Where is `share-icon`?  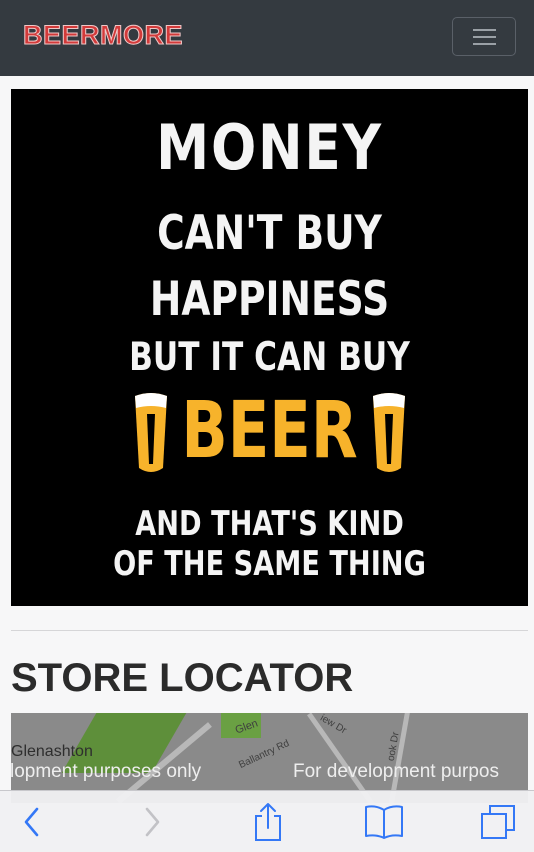 share-icon is located at coordinates (268, 822).